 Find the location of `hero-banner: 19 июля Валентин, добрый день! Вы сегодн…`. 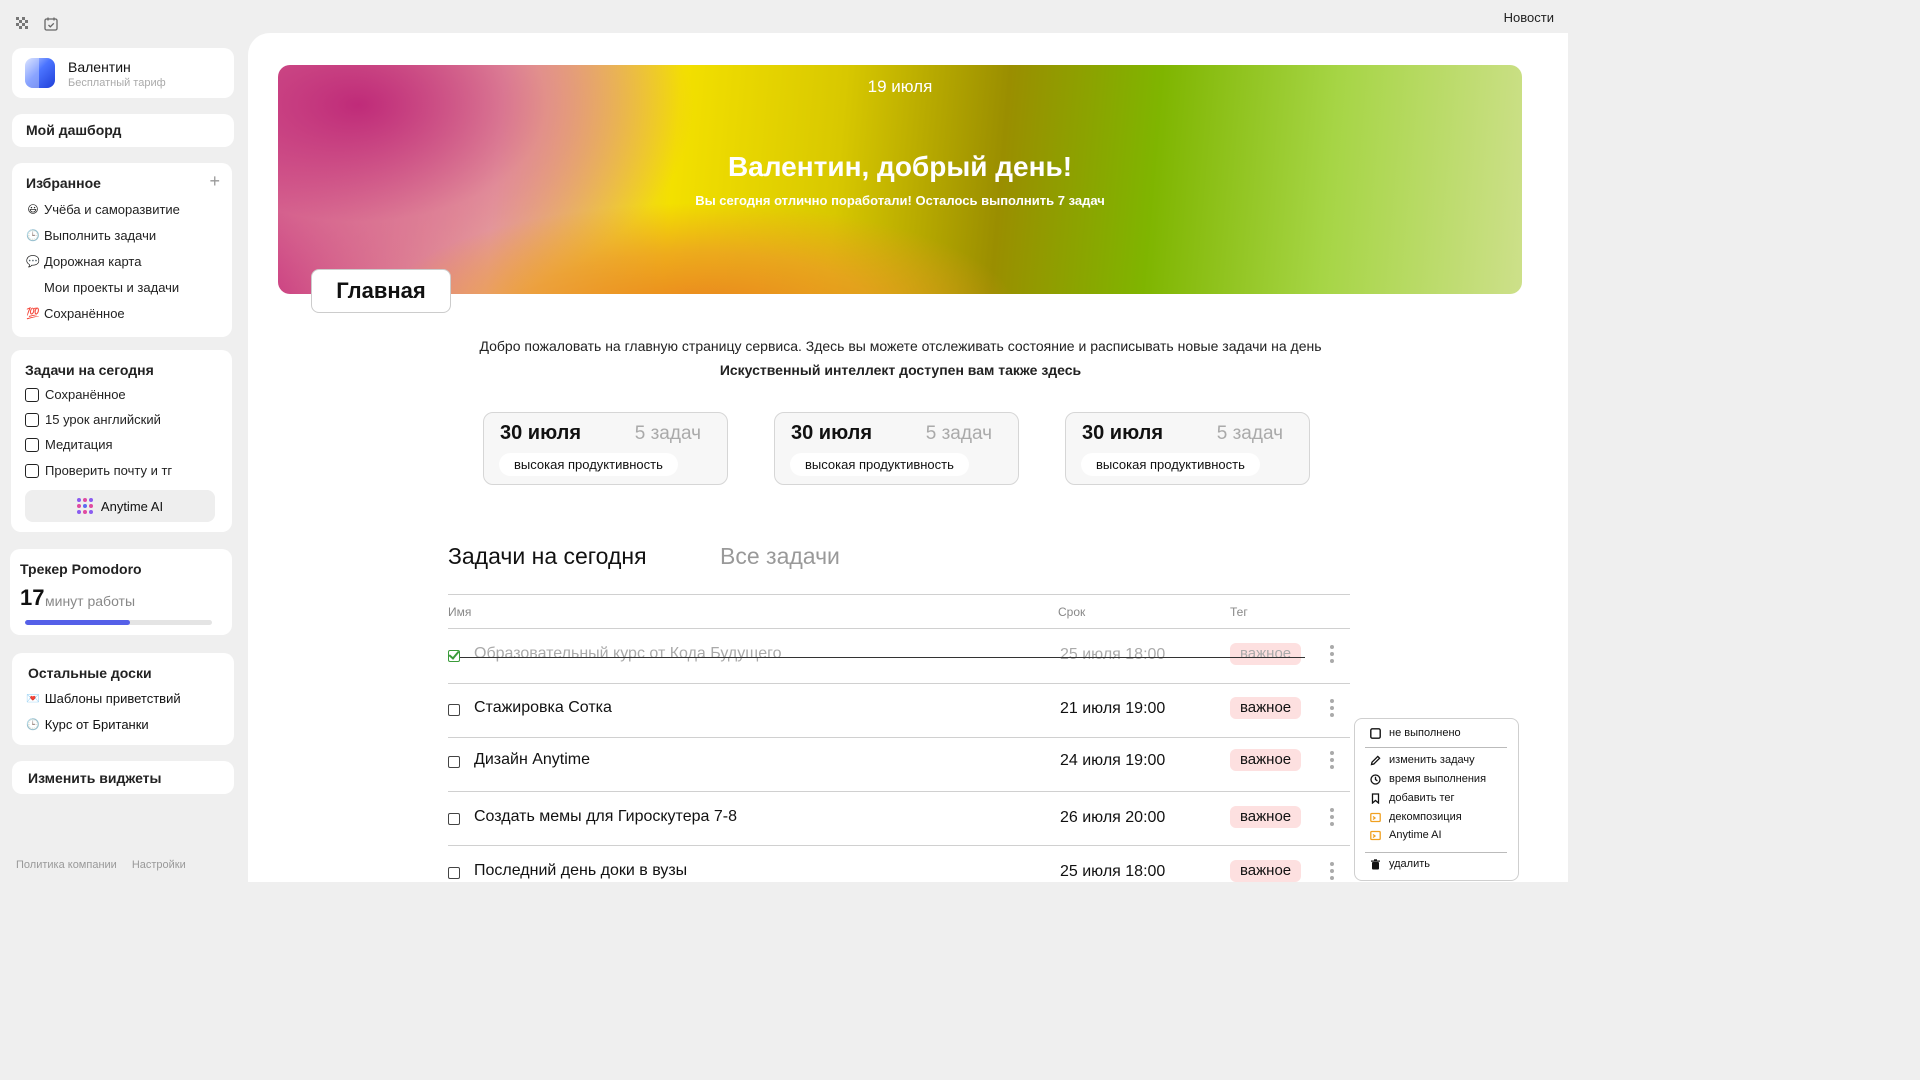

hero-banner: 19 июля Валентин, добрый день! Вы сегодн… is located at coordinates (900, 179).